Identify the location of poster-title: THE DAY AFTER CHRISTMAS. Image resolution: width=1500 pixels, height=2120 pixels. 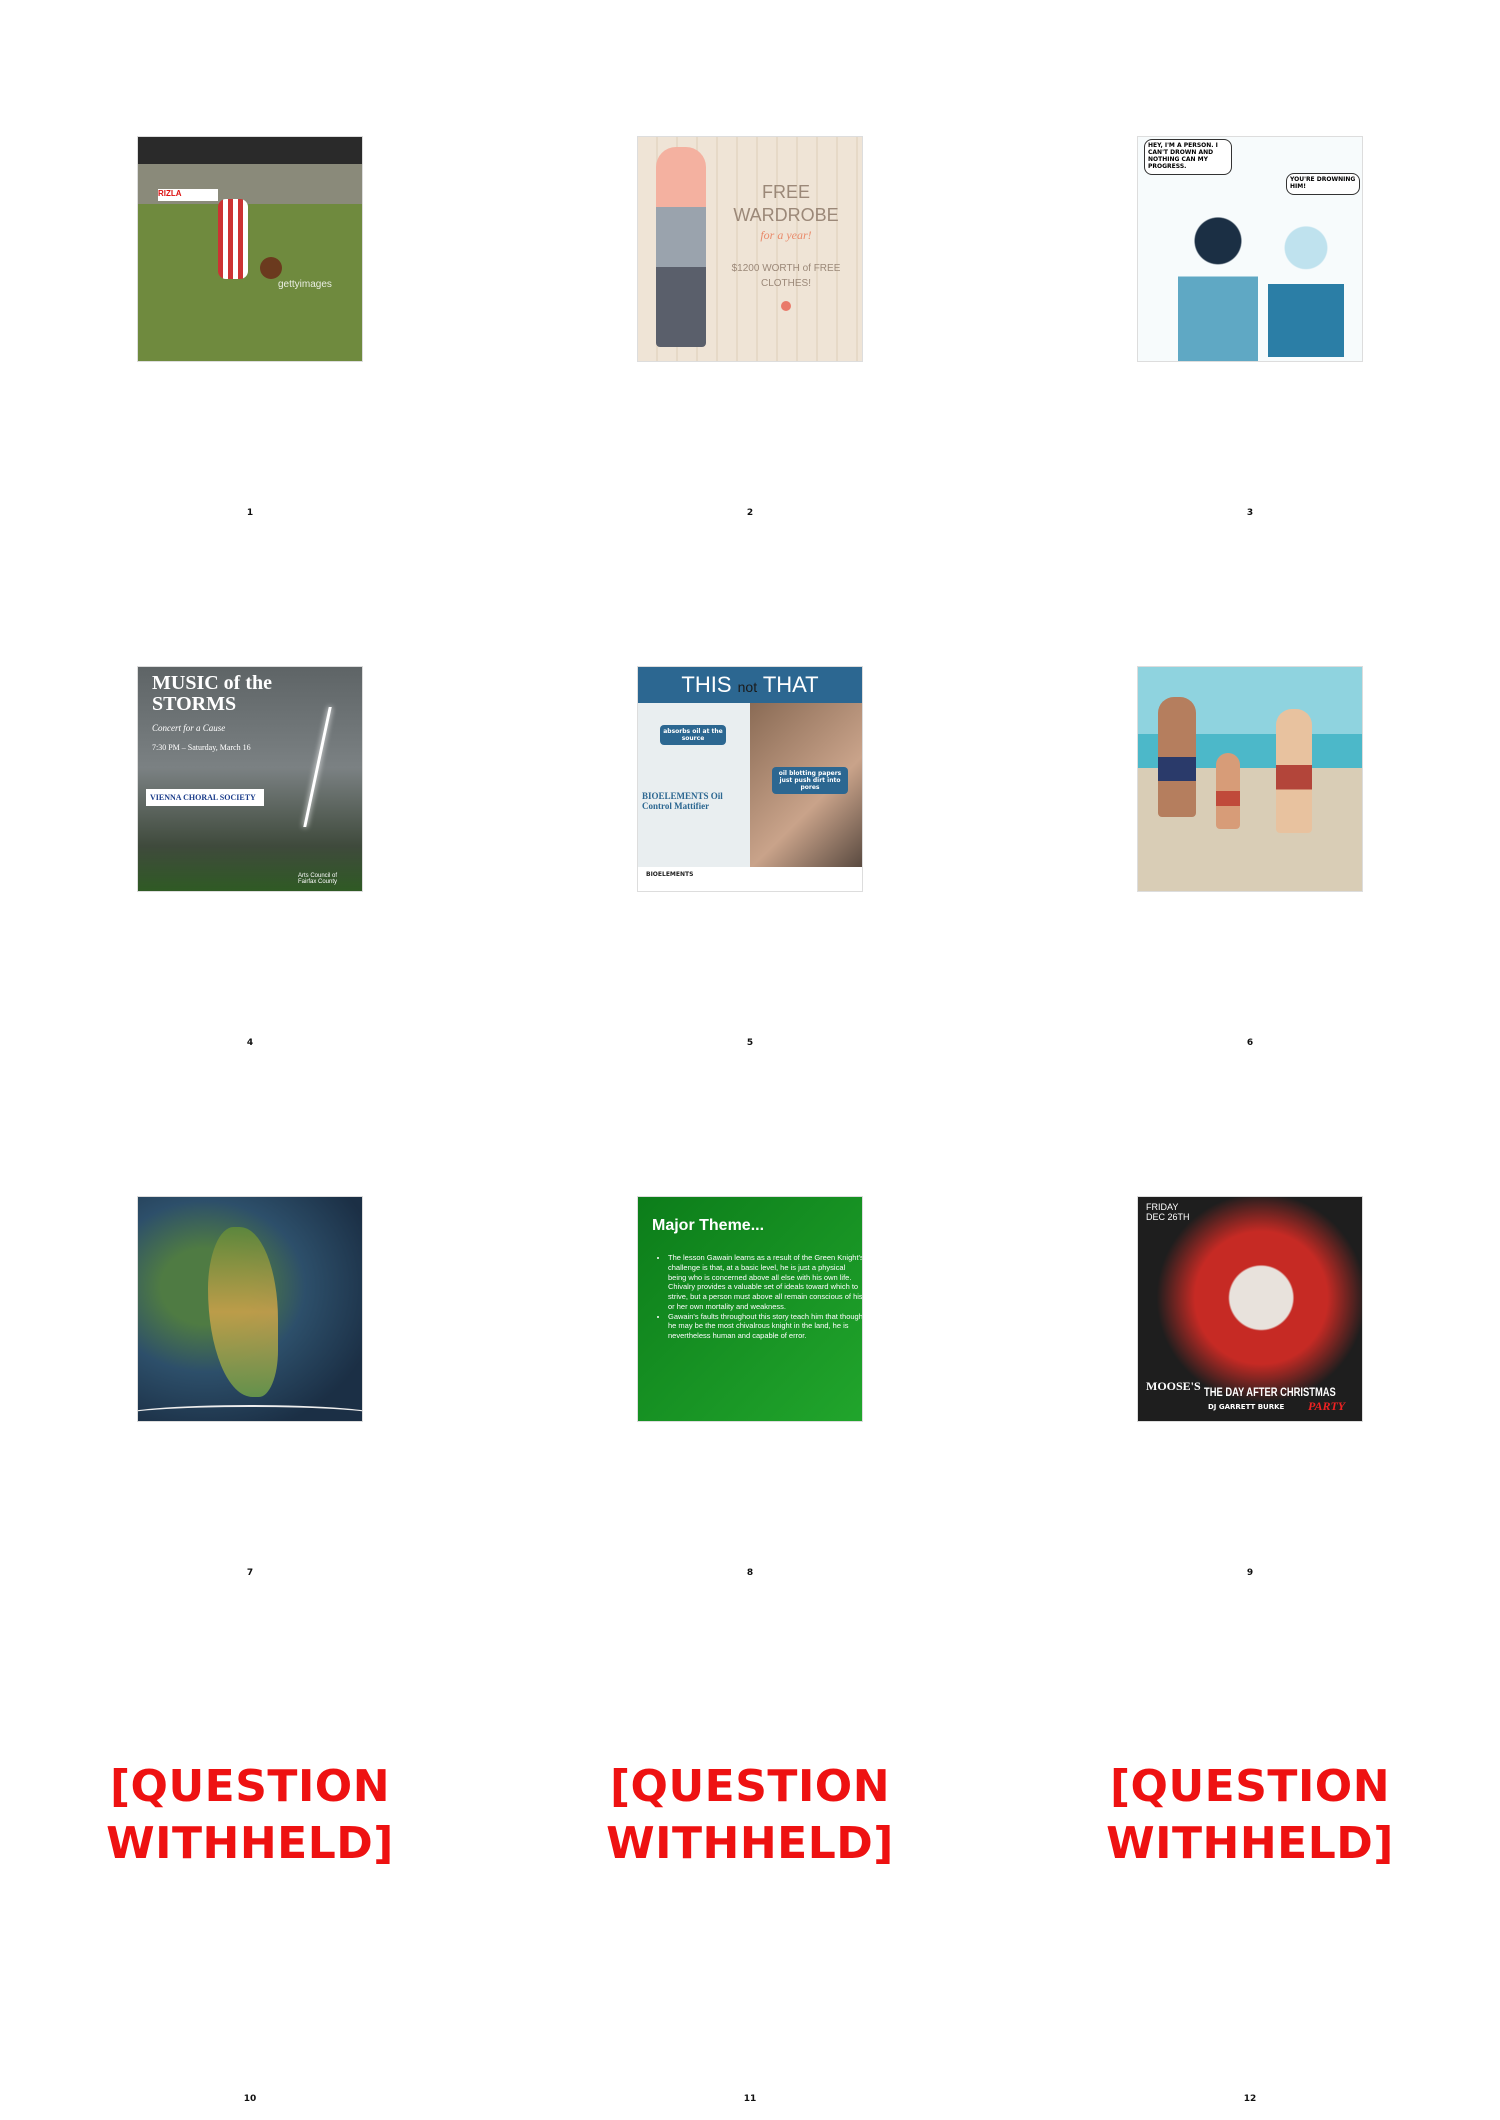
(1270, 1392).